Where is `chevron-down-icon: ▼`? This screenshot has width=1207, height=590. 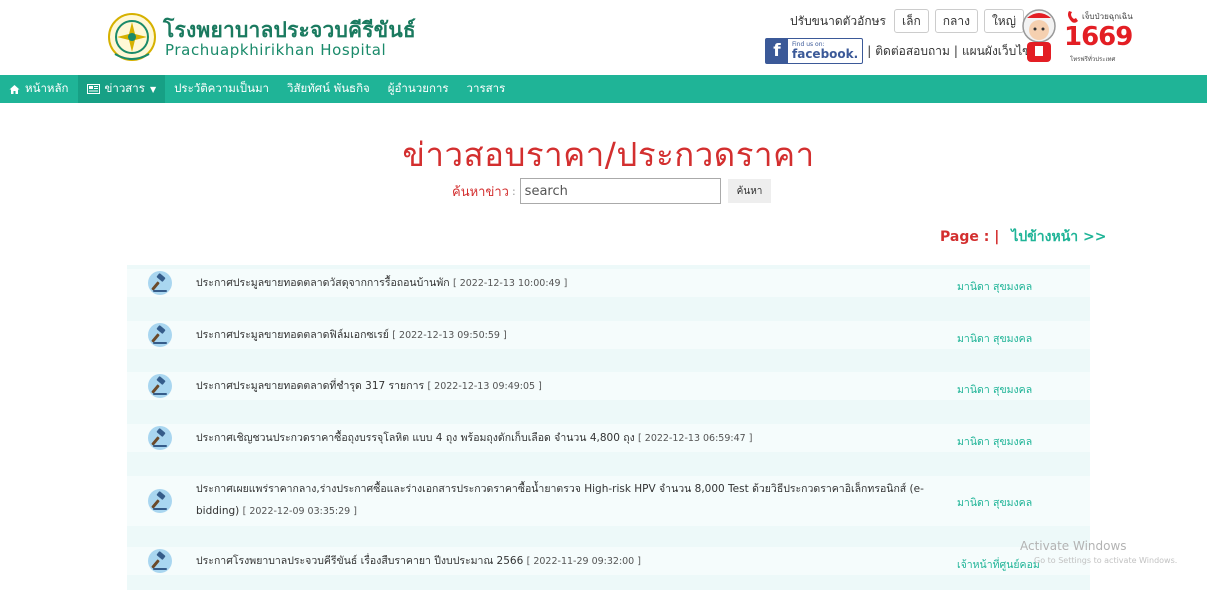
chevron-down-icon: ▼ is located at coordinates (153, 89).